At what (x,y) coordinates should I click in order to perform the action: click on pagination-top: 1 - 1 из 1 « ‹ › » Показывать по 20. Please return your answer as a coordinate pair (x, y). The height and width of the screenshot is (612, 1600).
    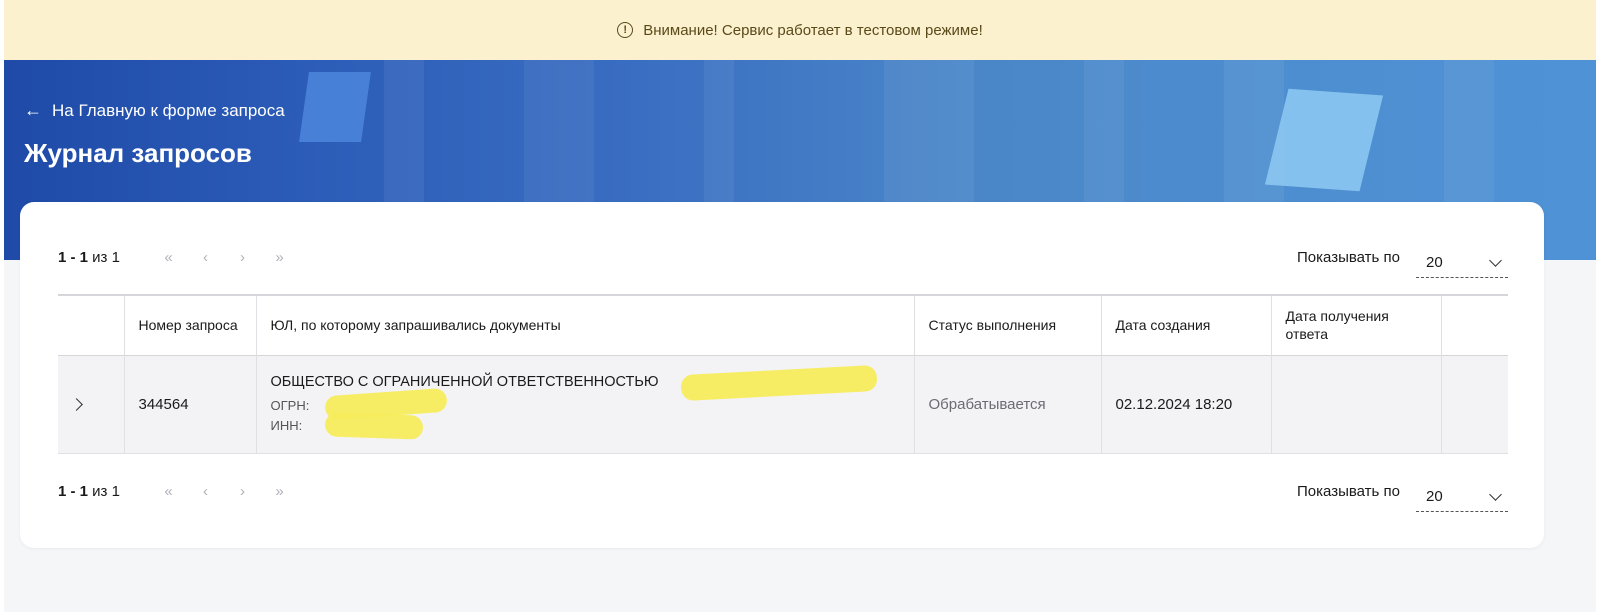
    Looking at the image, I should click on (783, 260).